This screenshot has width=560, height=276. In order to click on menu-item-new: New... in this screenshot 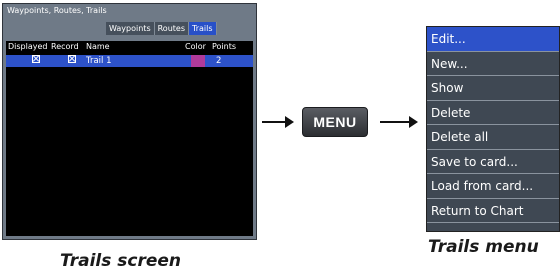, I will do `click(493, 64)`.